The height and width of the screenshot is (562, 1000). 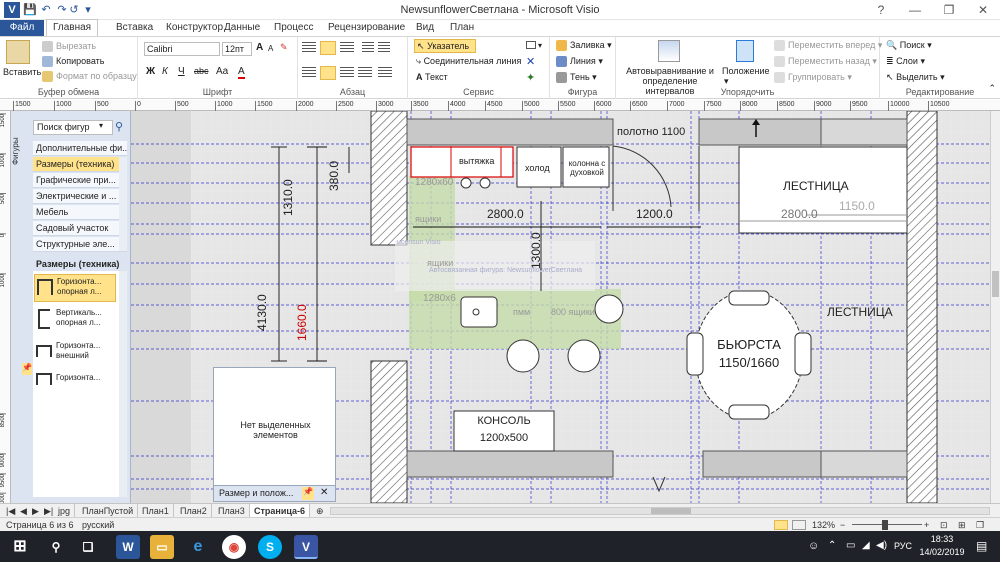 I want to click on italic-button: К, so click(x=165, y=71).